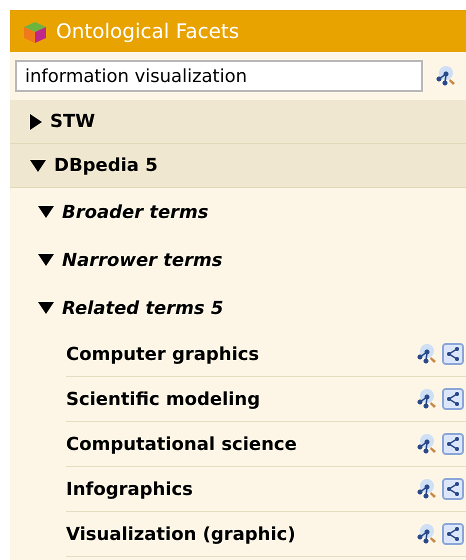  I want to click on section-label: Related terms 5, so click(143, 308).